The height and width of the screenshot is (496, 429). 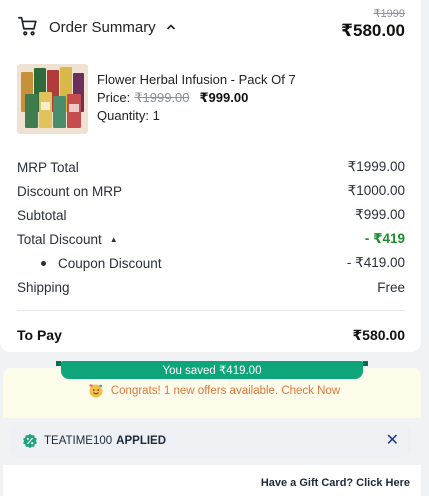 What do you see at coordinates (52, 99) in the screenshot?
I see `product-image` at bounding box center [52, 99].